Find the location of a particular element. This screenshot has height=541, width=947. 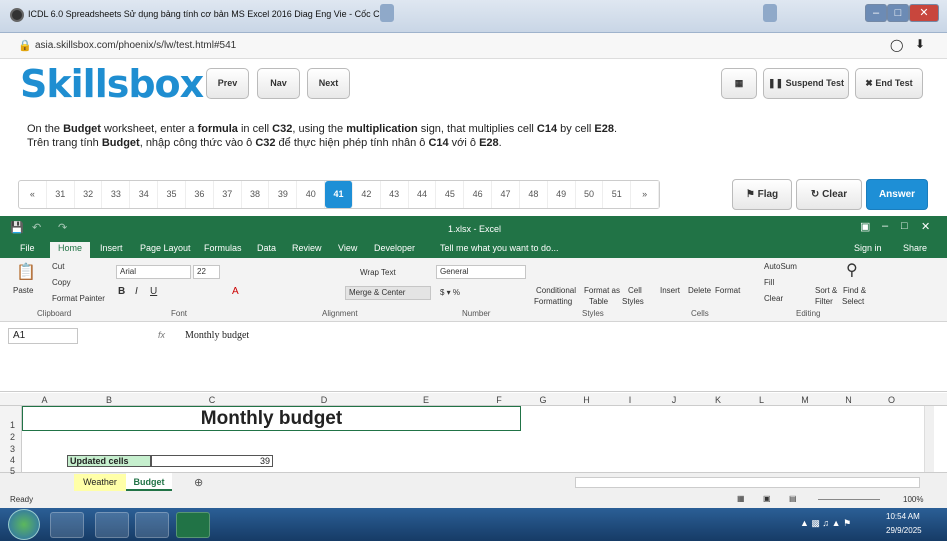

row-header: 2 is located at coordinates (11, 437).